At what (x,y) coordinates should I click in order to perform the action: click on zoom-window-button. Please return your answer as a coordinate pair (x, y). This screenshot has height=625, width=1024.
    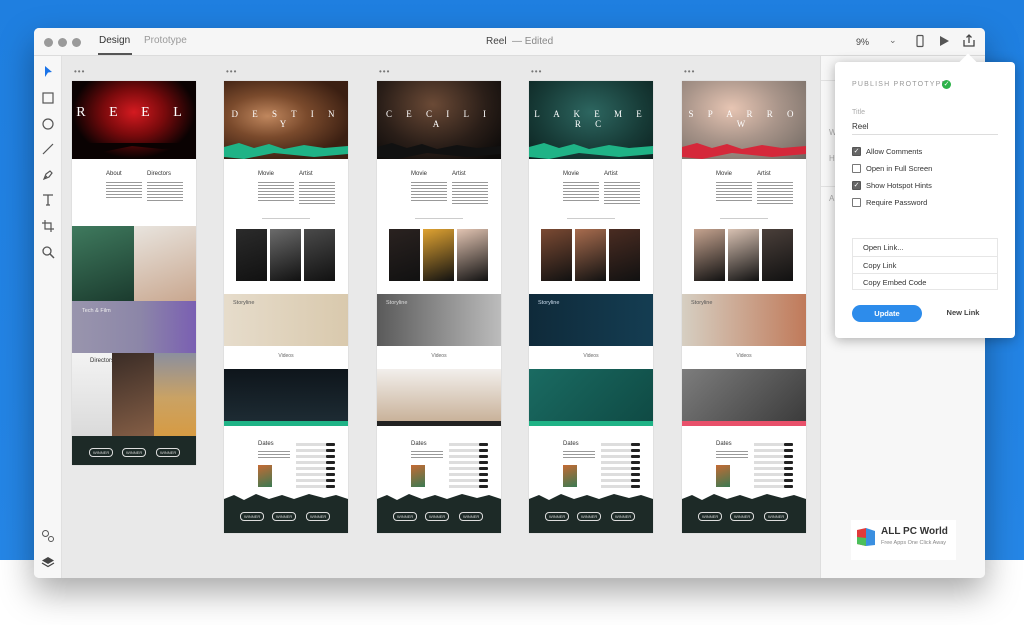
    Looking at the image, I should click on (76, 42).